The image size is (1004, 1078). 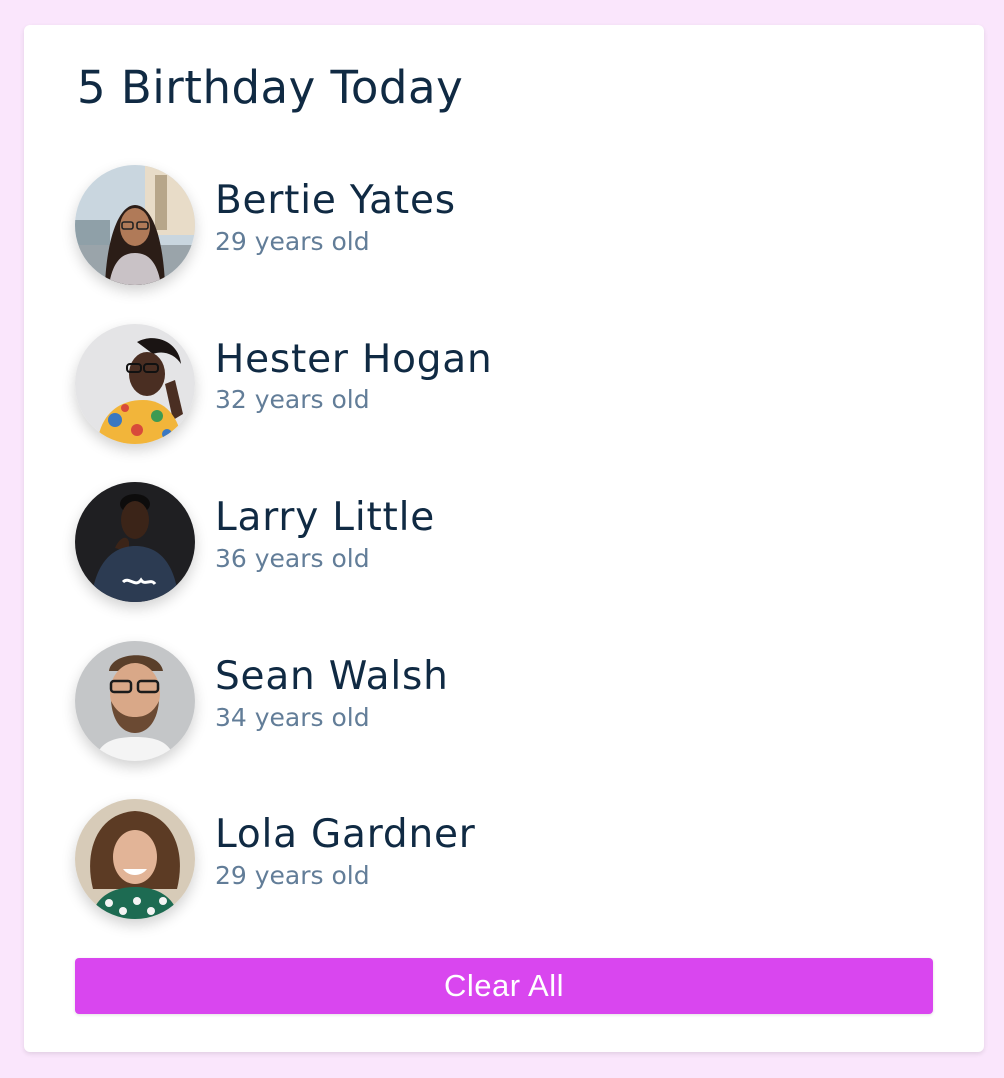 What do you see at coordinates (354, 359) in the screenshot?
I see `person-name: Hester Hogan` at bounding box center [354, 359].